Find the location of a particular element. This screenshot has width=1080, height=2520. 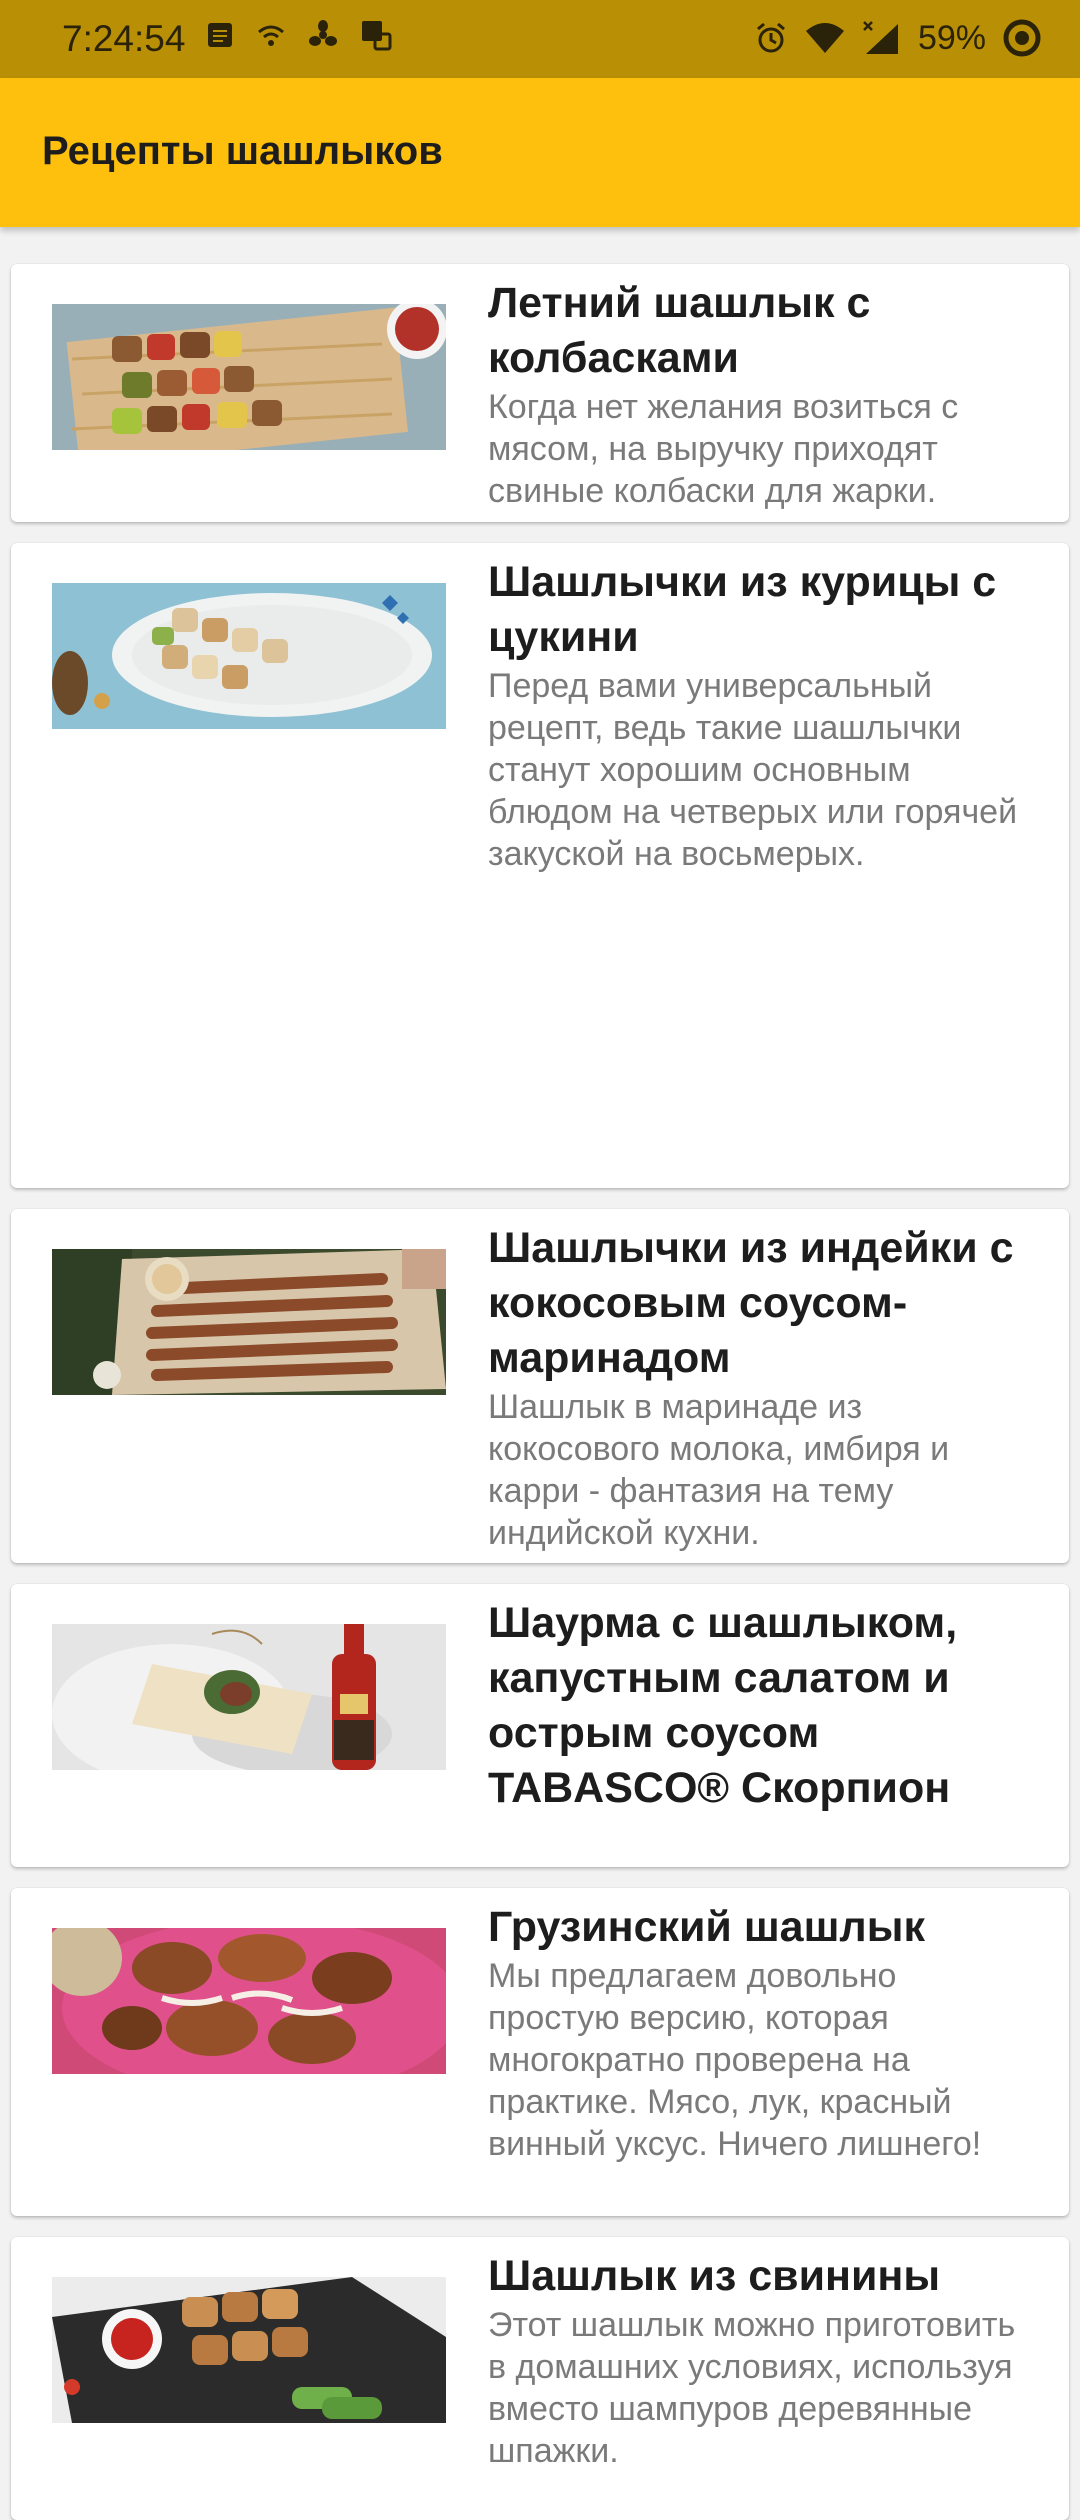

sync-icon is located at coordinates (377, 36).